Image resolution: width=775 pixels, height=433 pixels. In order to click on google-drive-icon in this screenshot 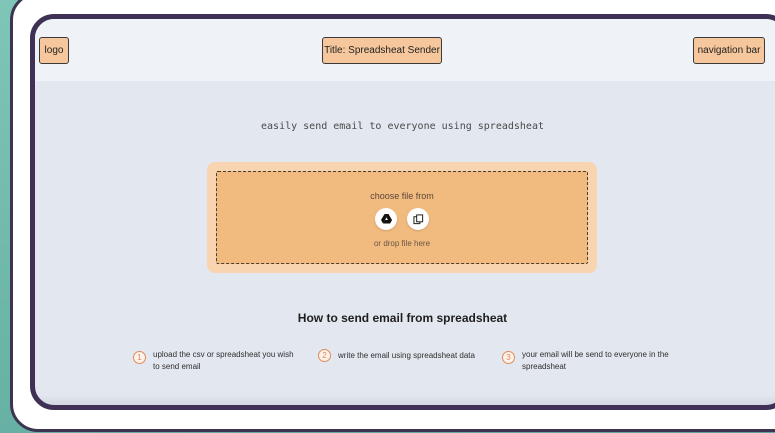, I will do `click(386, 219)`.